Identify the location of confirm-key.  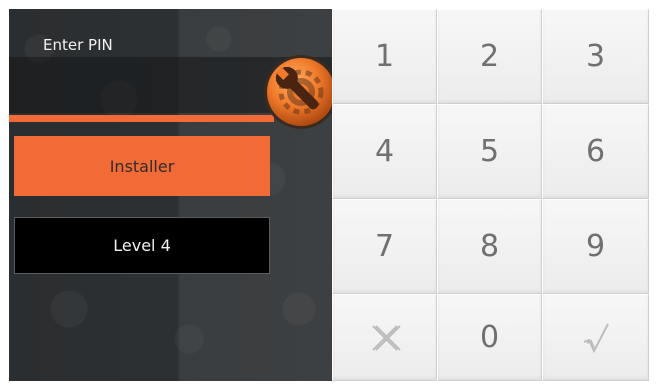
(595, 337).